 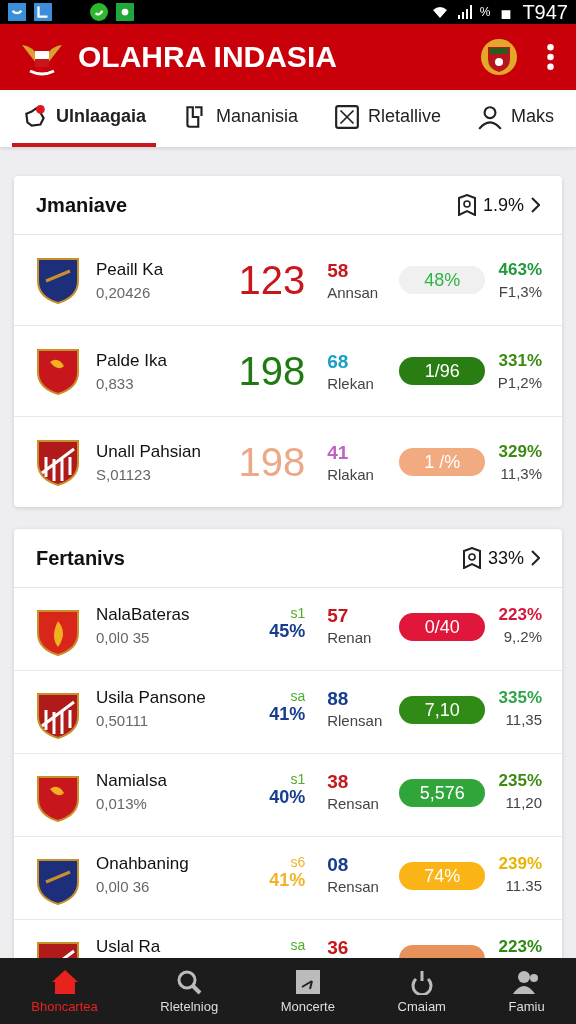 What do you see at coordinates (520, 291) in the screenshot?
I see `change-sub: F1,3%` at bounding box center [520, 291].